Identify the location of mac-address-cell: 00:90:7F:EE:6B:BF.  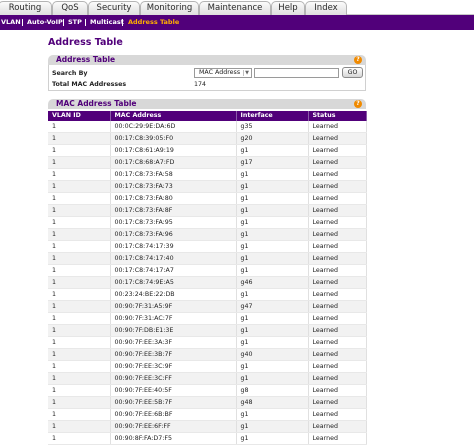
(173, 415).